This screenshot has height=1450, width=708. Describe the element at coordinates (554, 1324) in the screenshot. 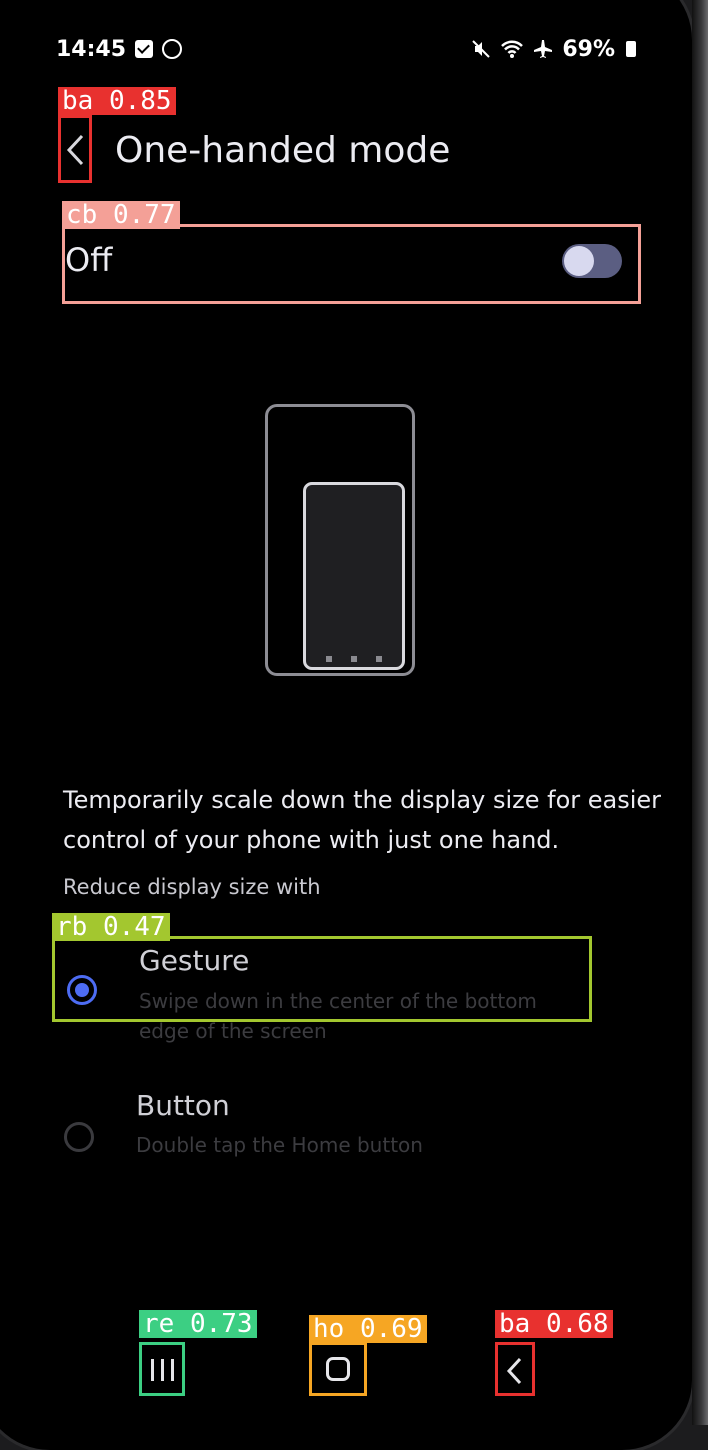

I see `detection-tag-nav-back: ba 0.68` at that location.